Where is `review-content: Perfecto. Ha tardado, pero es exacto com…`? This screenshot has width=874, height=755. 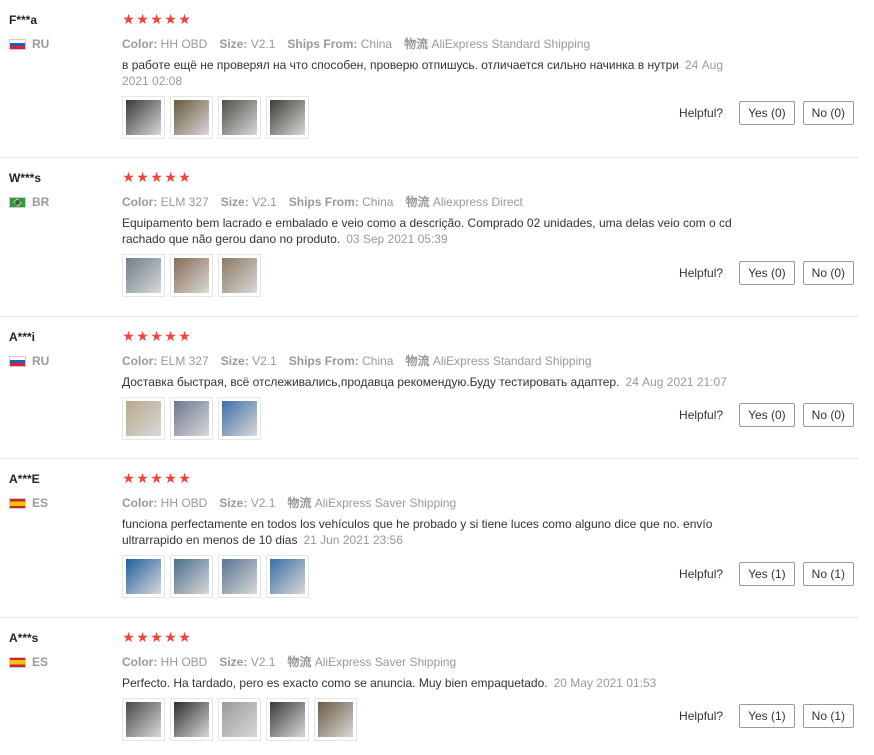 review-content: Perfecto. Ha tardado, pero es exacto com… is located at coordinates (437, 683).